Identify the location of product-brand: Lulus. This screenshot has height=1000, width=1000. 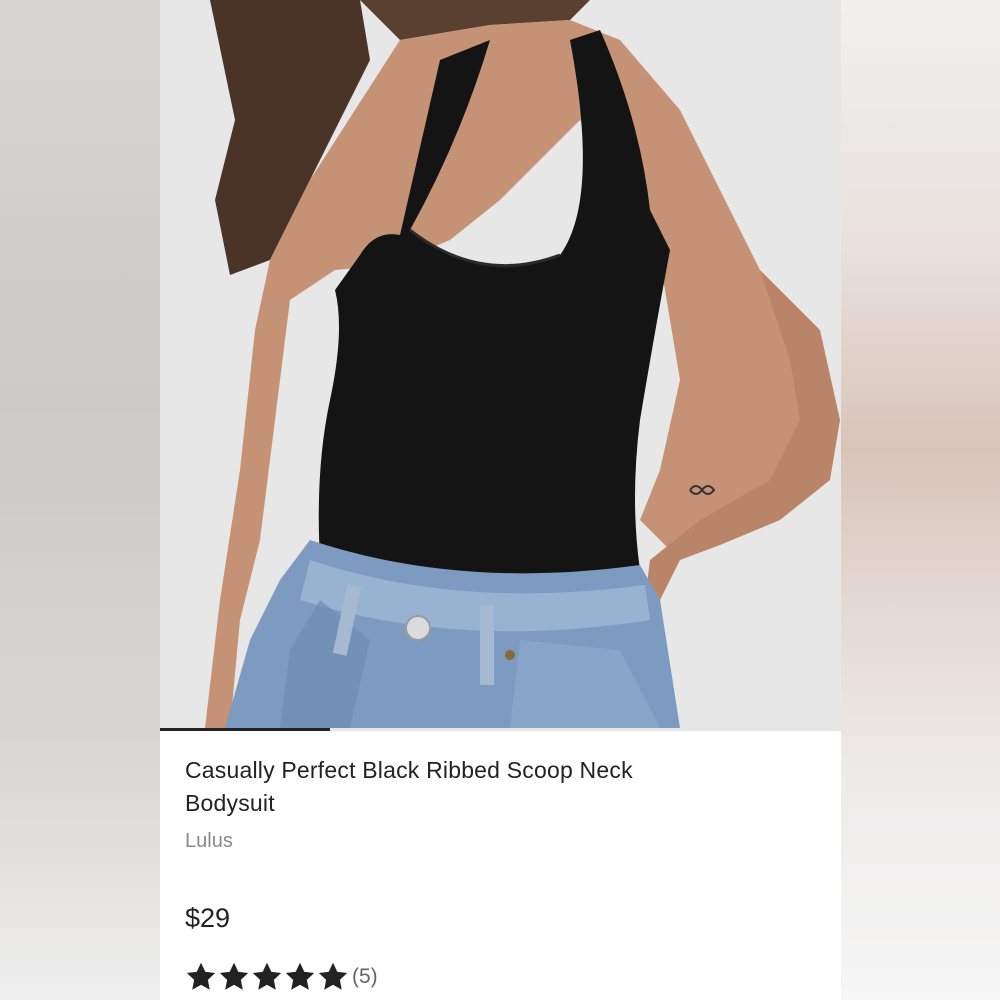
(209, 841).